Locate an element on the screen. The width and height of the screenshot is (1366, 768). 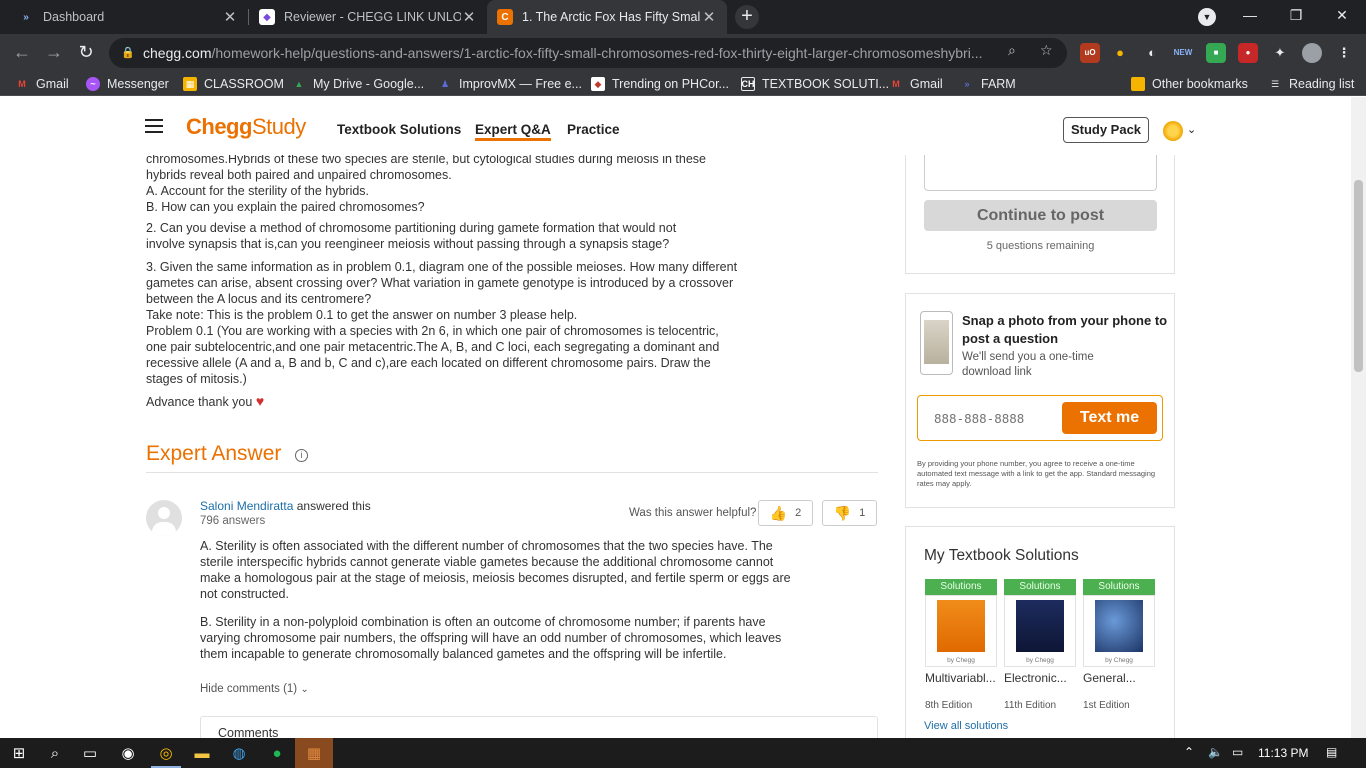
folder-icon is located at coordinates (1138, 84).